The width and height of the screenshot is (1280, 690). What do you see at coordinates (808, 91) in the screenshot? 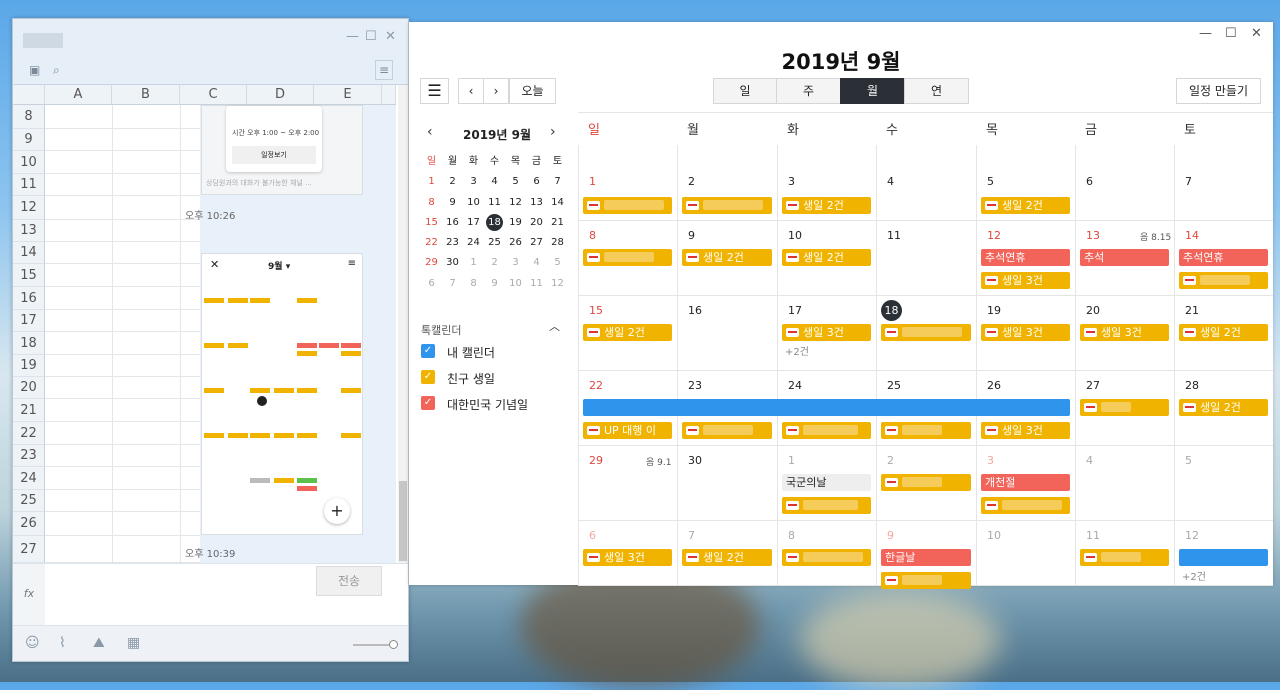
I see `view-week-tab: 주` at bounding box center [808, 91].